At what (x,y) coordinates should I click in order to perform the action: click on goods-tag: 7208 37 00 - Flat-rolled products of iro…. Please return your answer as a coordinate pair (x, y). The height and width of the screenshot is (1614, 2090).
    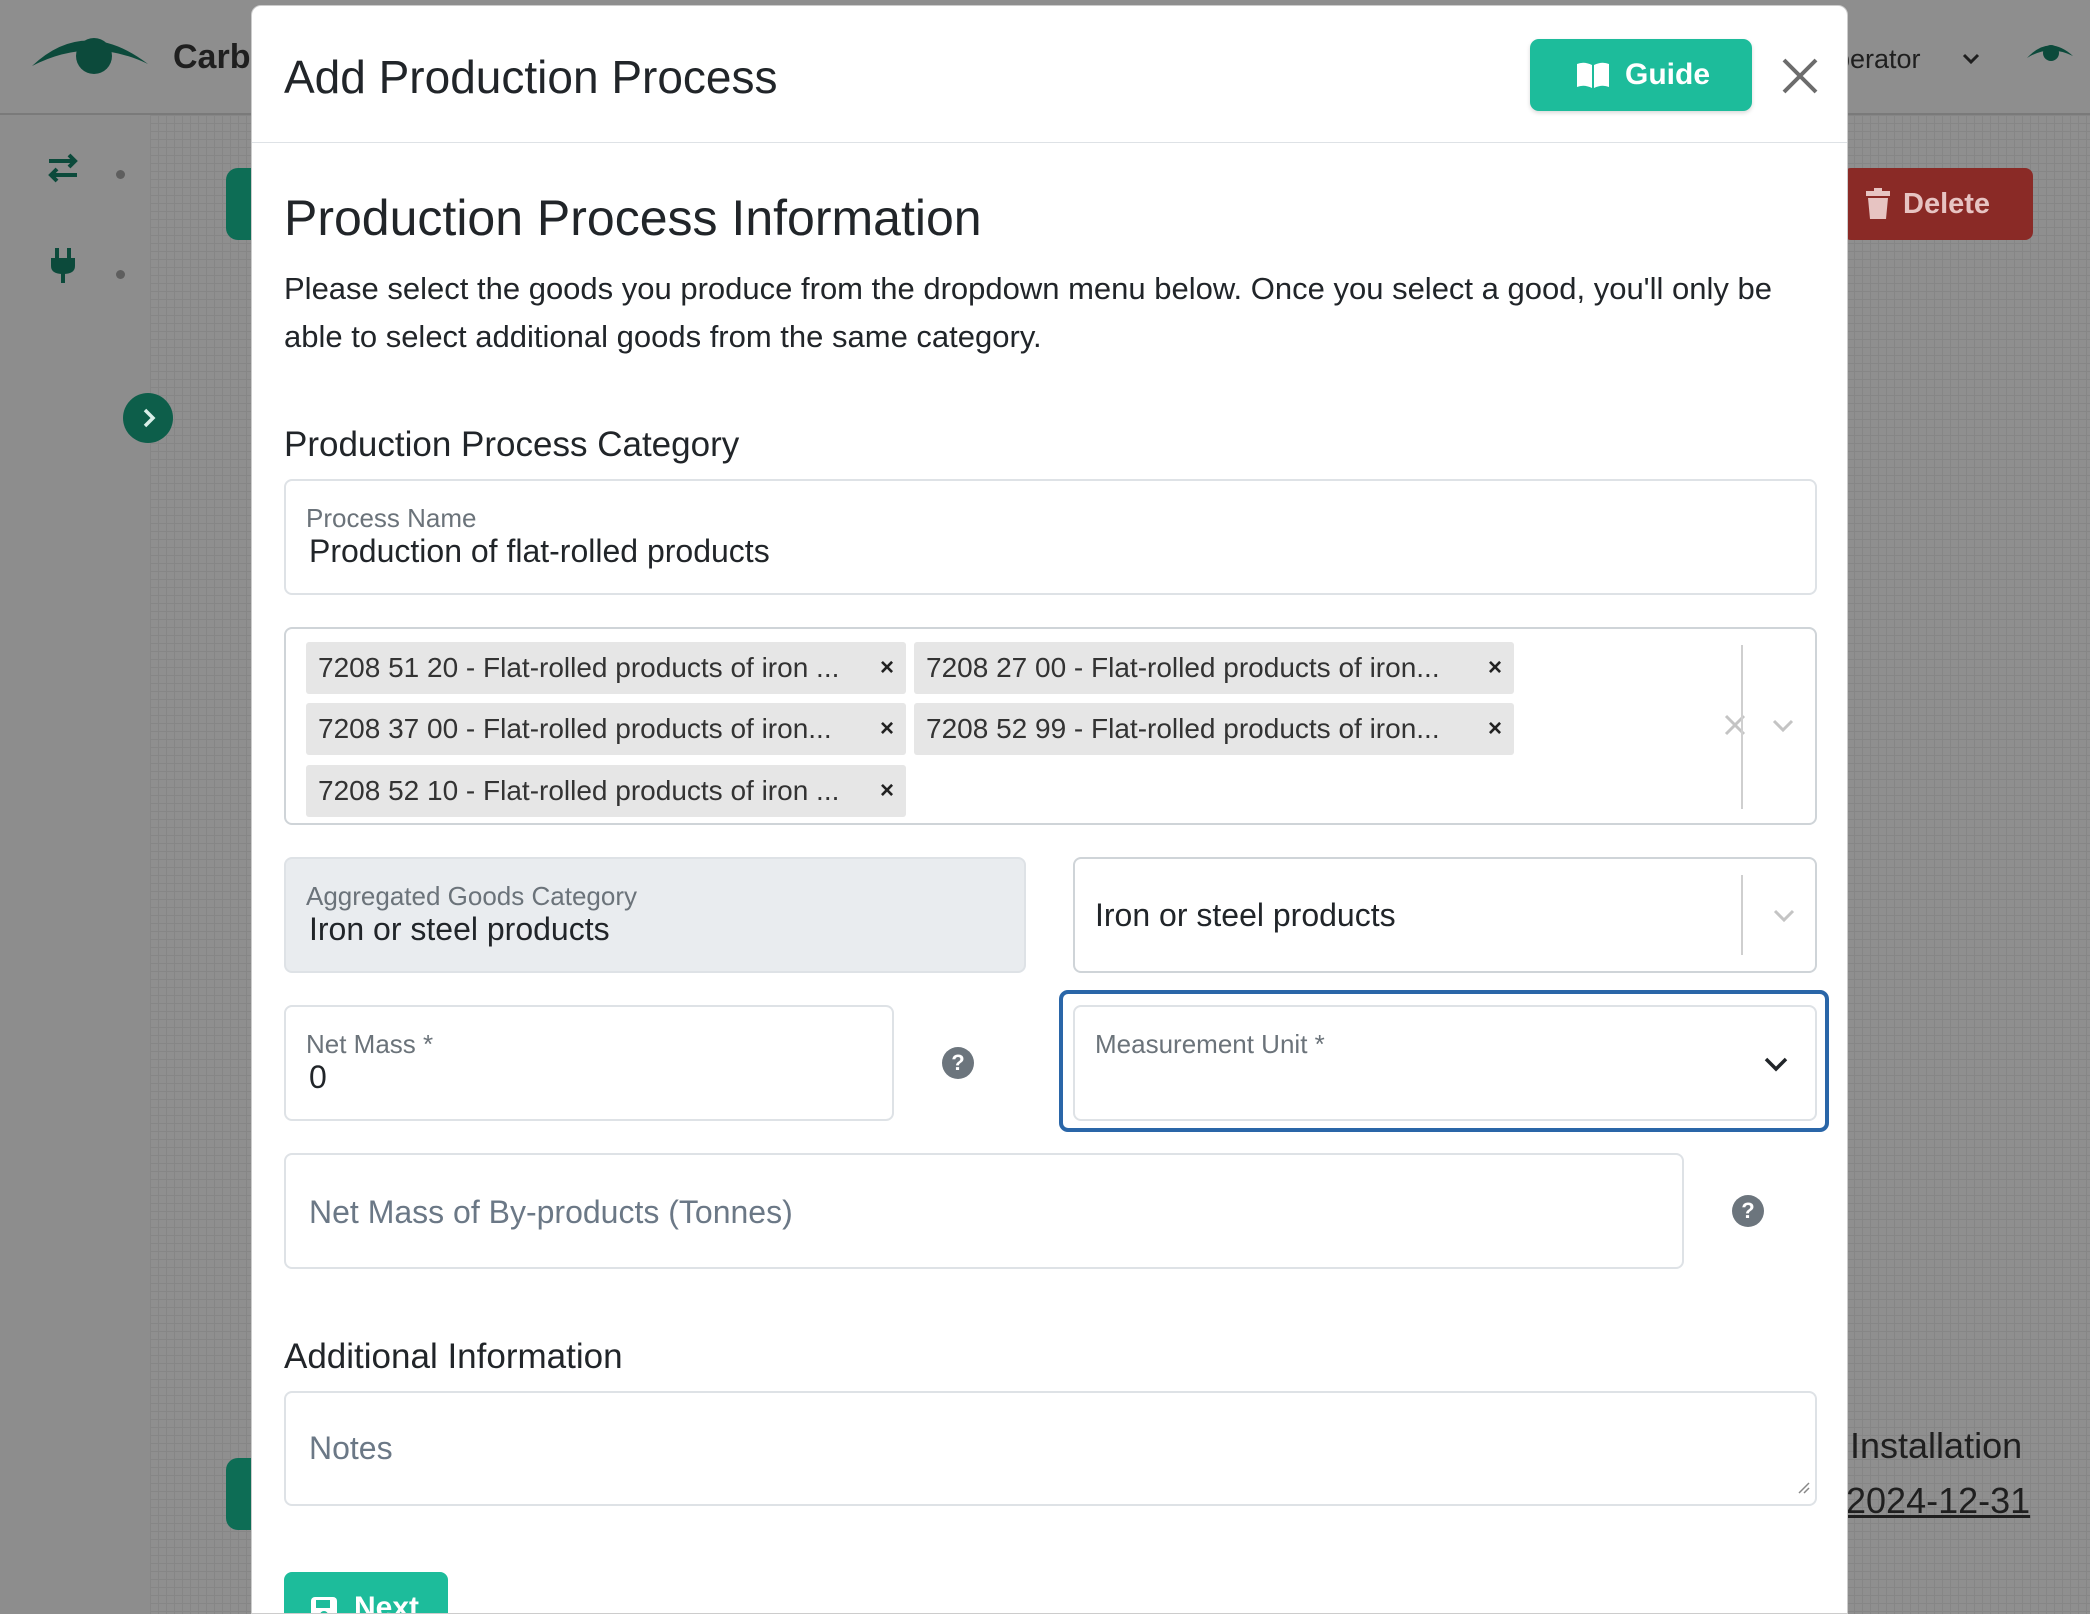
    Looking at the image, I should click on (606, 729).